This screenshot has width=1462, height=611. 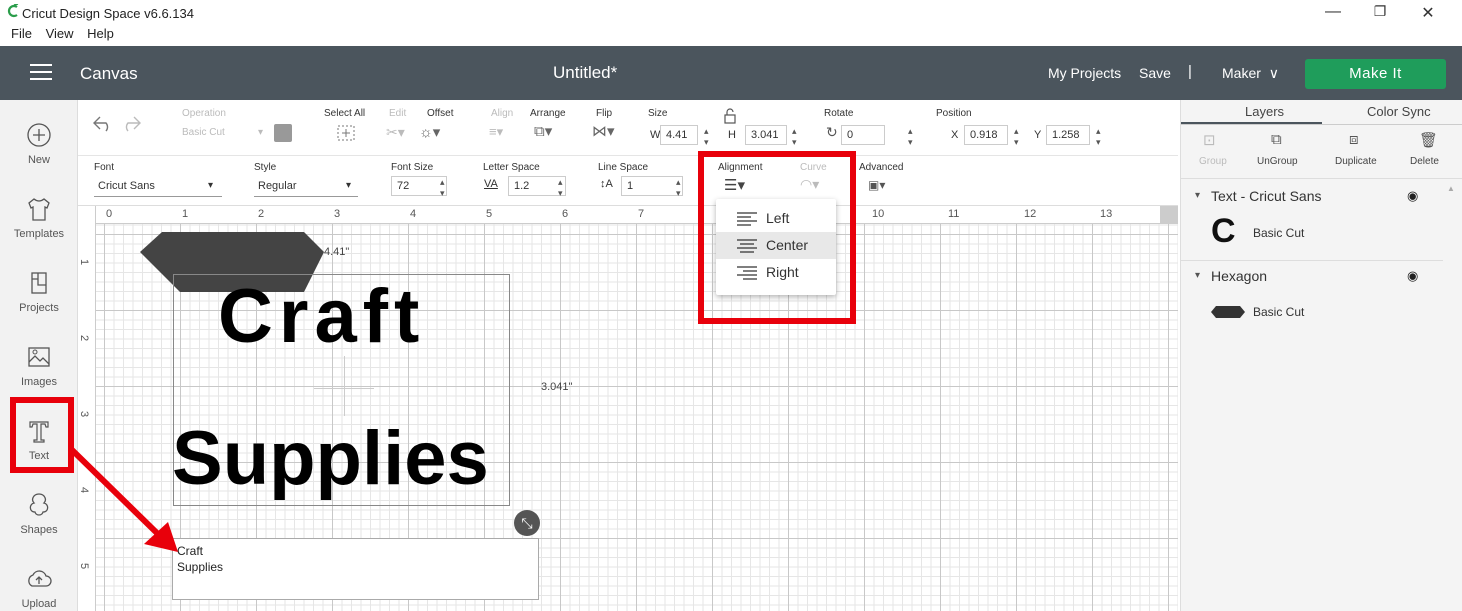 I want to click on height-stepper: ▴ ▾, so click(x=794, y=137).